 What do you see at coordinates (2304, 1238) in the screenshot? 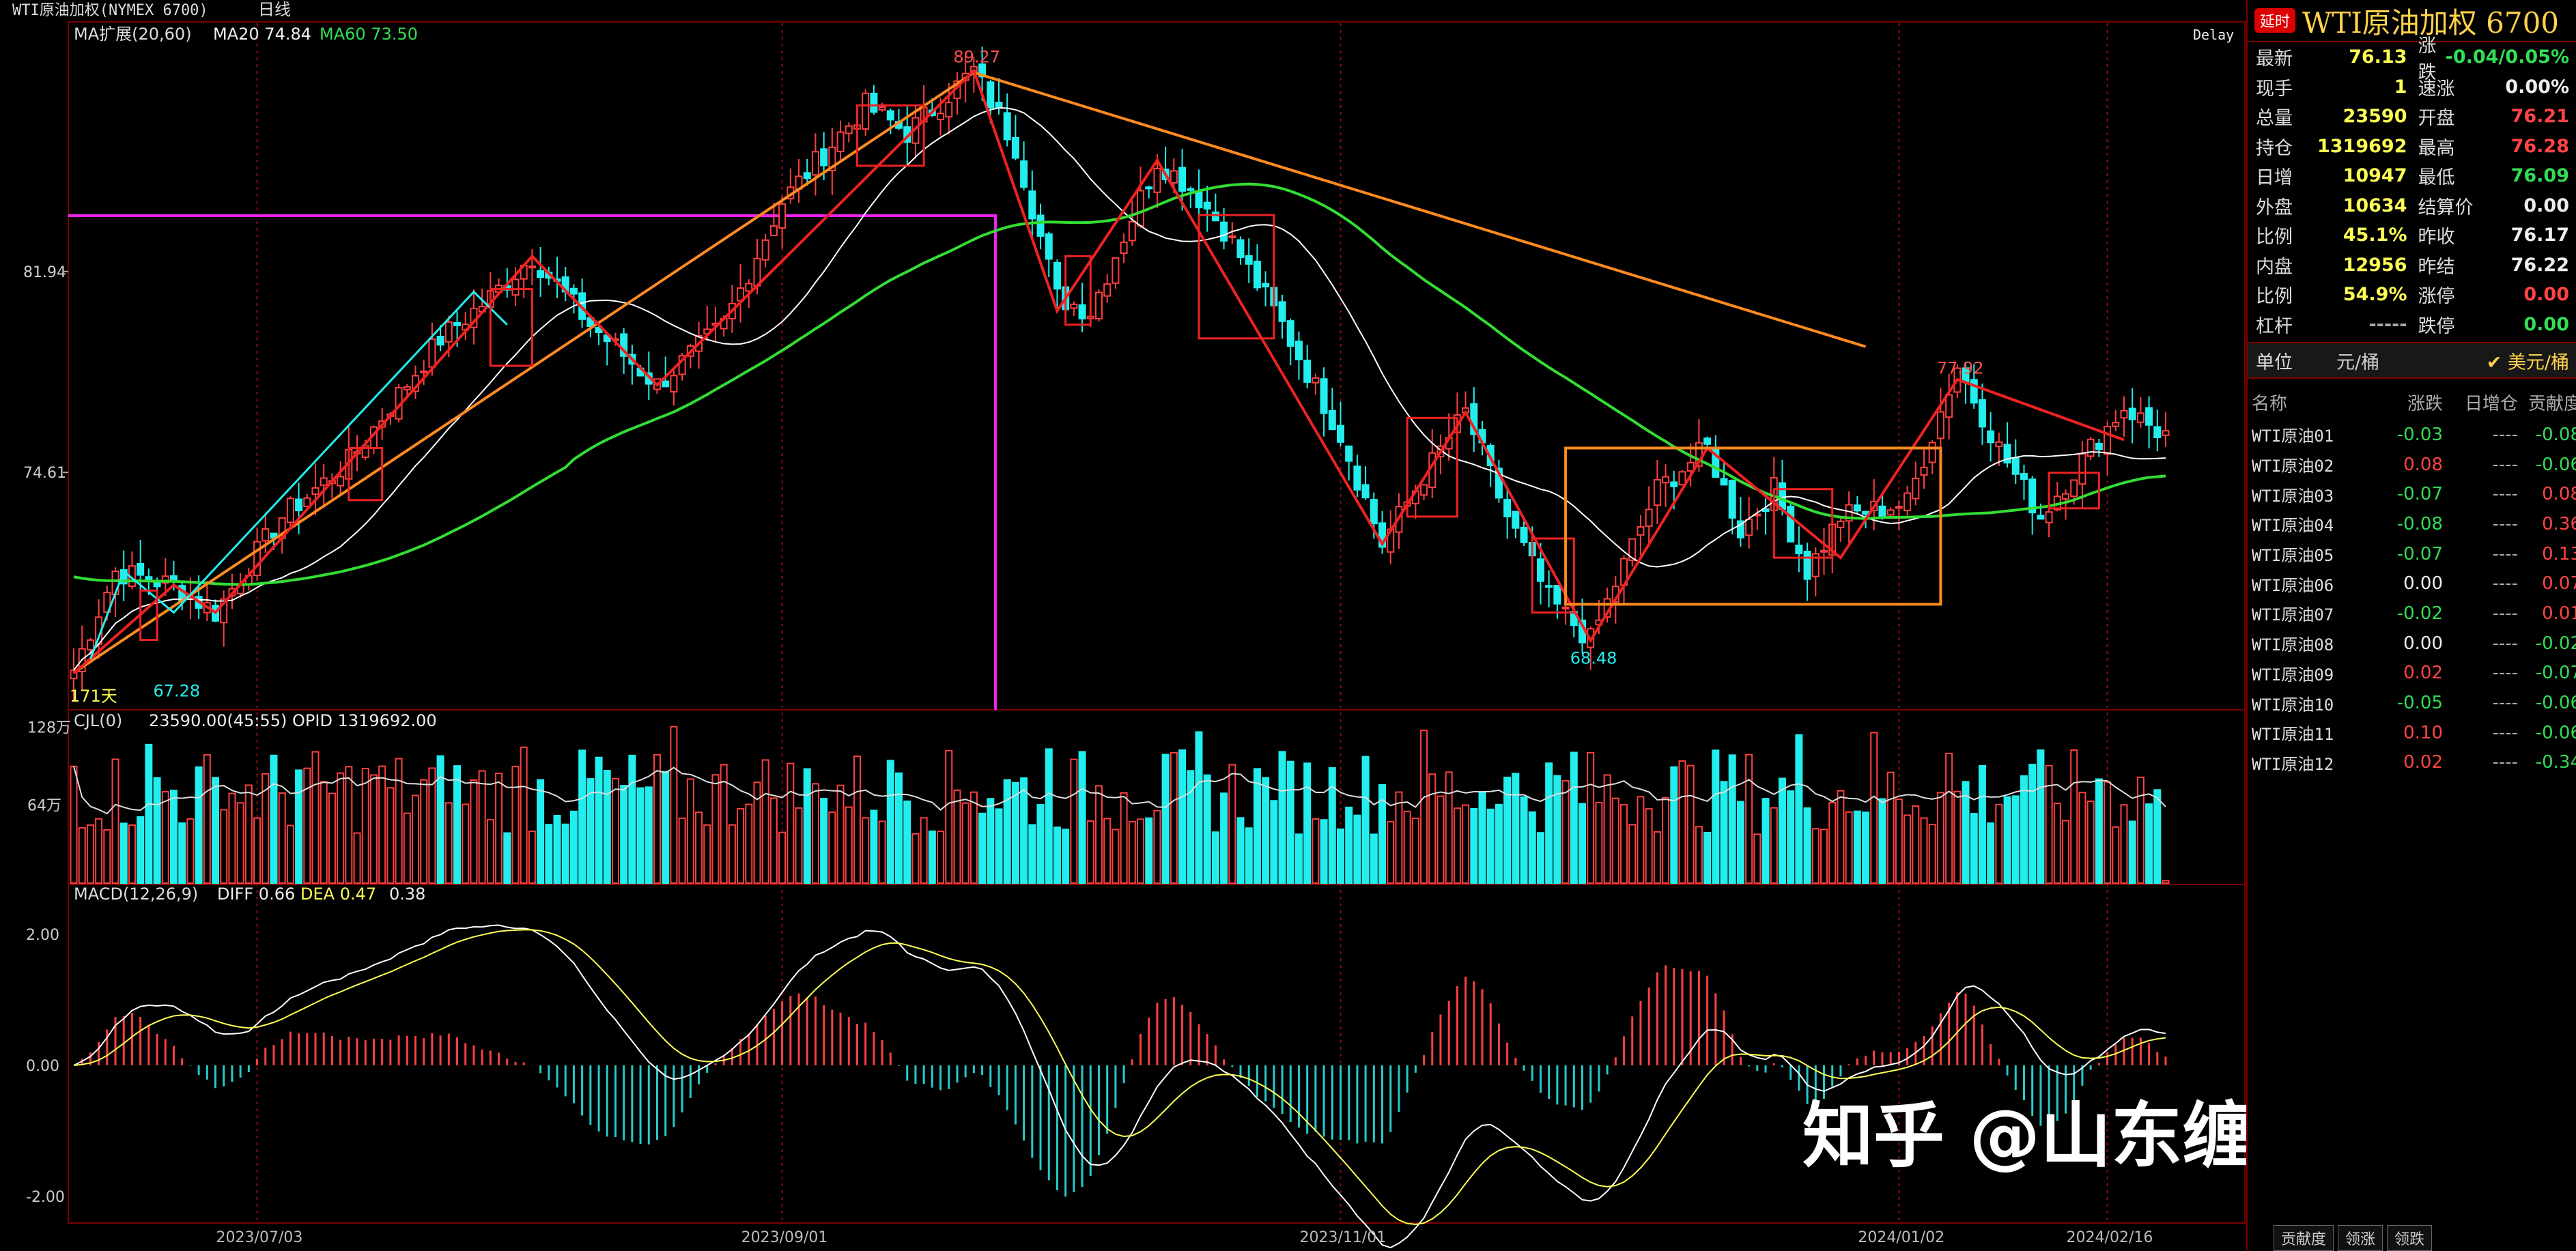
I see `bottom-tab: 贡献度` at bounding box center [2304, 1238].